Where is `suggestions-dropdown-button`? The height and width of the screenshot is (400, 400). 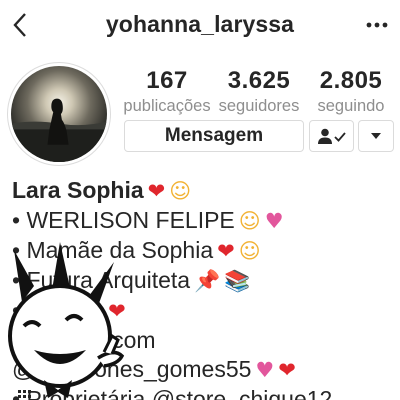 suggestions-dropdown-button is located at coordinates (376, 136).